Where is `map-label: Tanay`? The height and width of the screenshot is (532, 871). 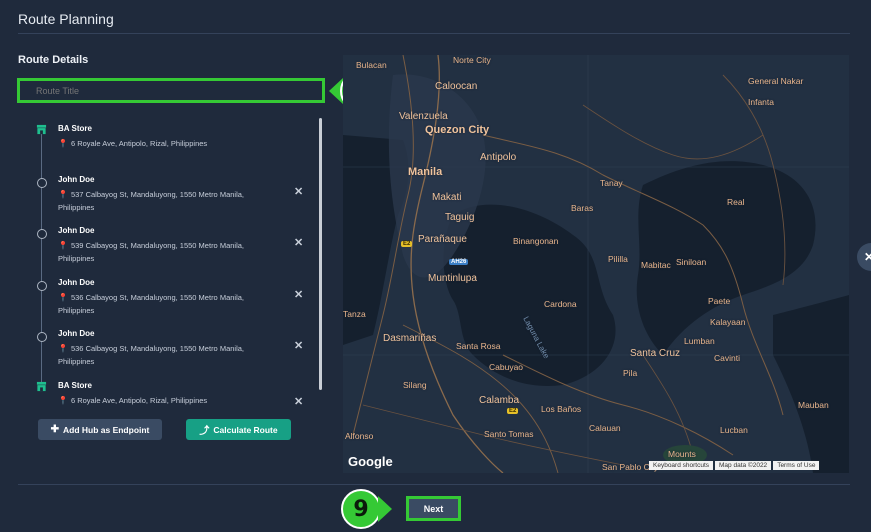
map-label: Tanay is located at coordinates (611, 183).